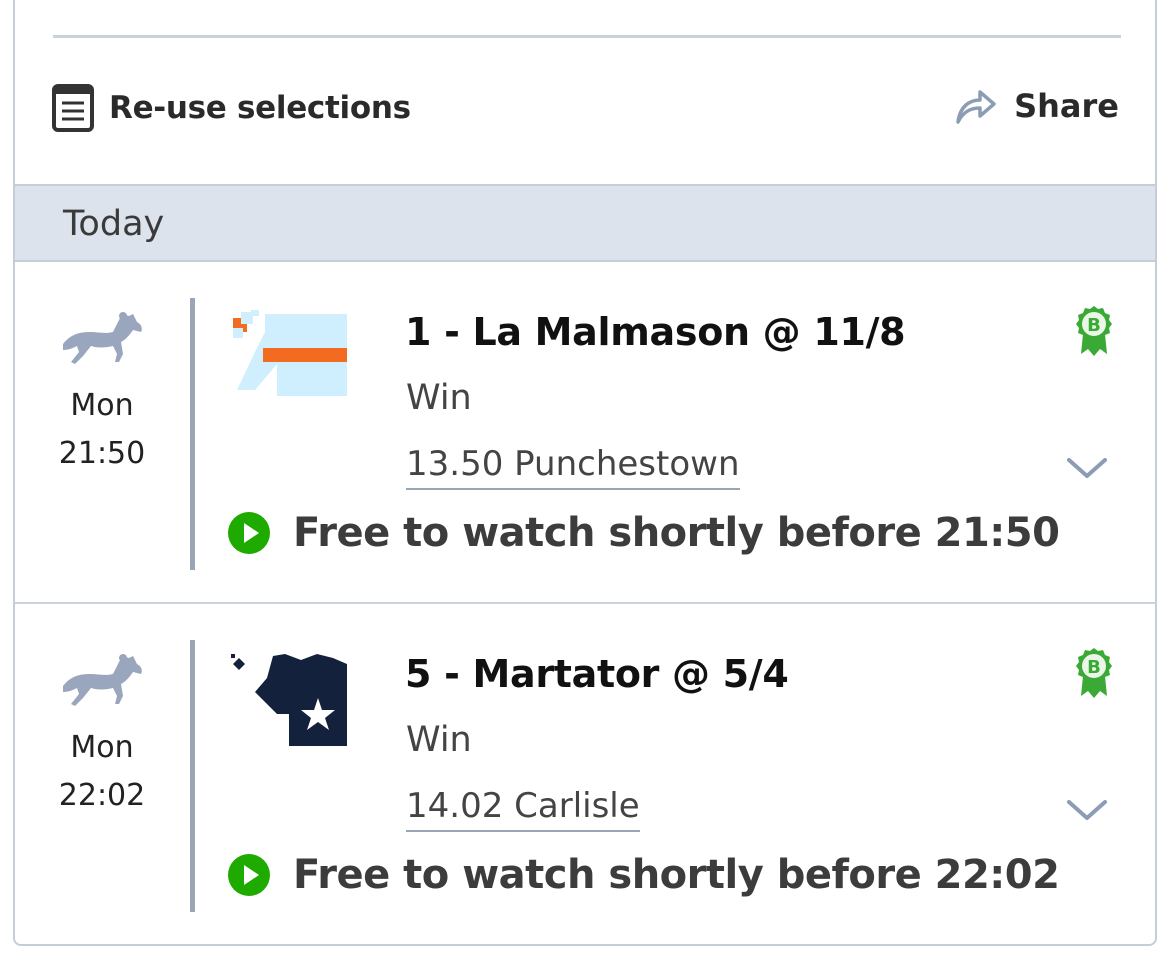 This screenshot has height=958, width=1170. What do you see at coordinates (114, 224) in the screenshot?
I see `date-label: Today` at bounding box center [114, 224].